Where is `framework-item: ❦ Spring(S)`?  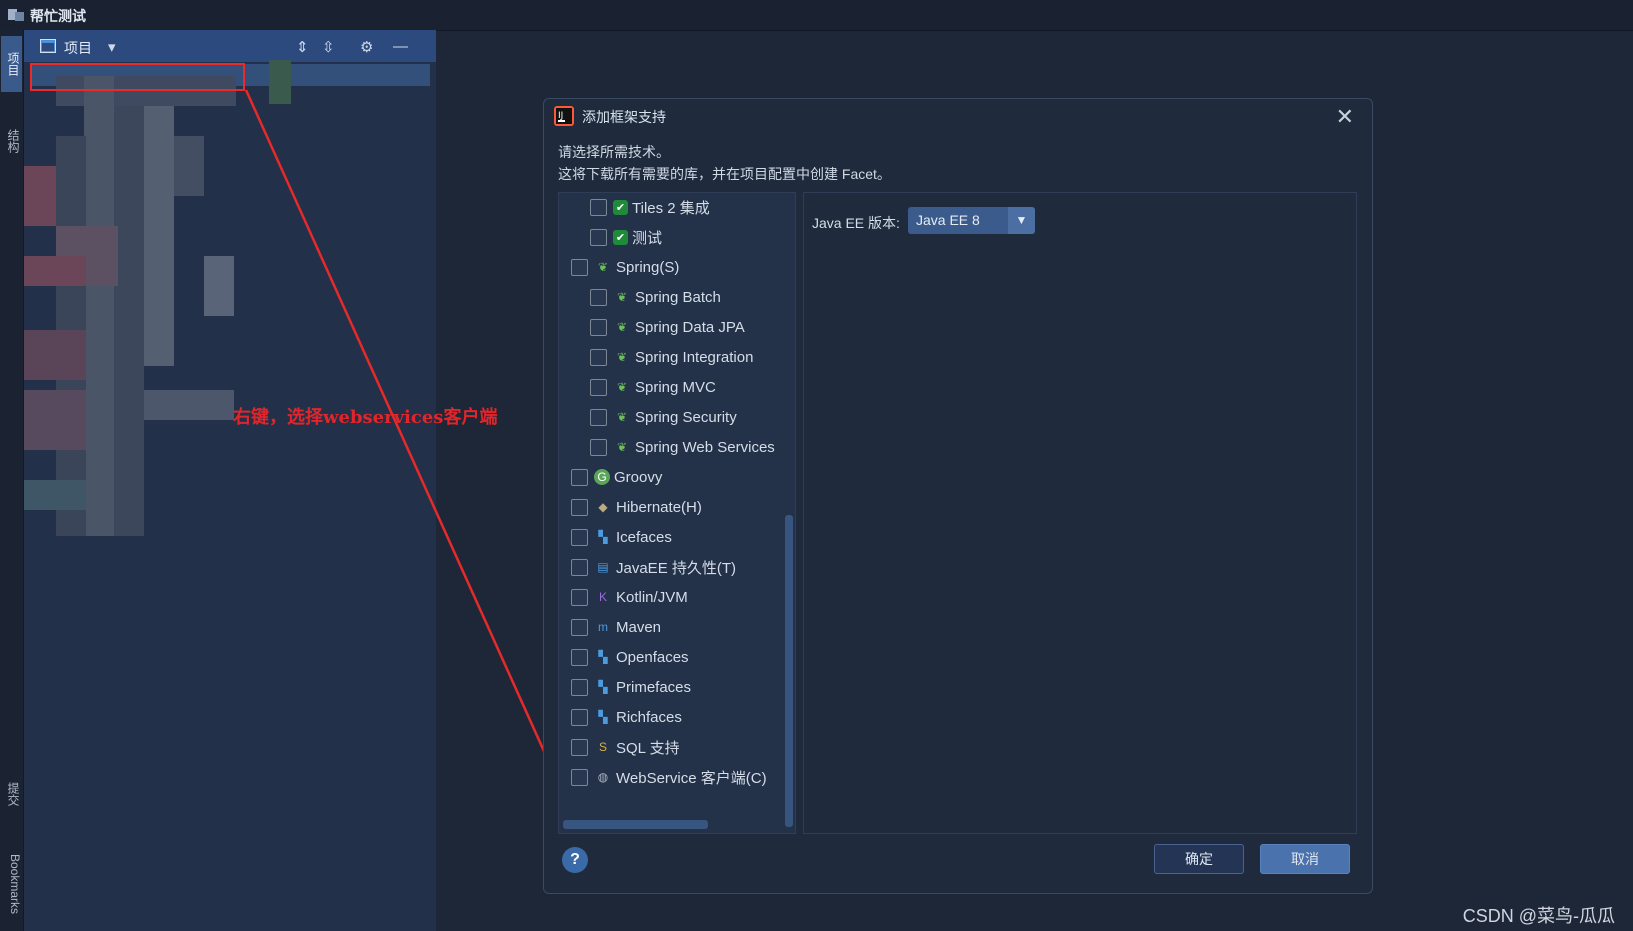 framework-item: ❦ Spring(S) is located at coordinates (625, 267).